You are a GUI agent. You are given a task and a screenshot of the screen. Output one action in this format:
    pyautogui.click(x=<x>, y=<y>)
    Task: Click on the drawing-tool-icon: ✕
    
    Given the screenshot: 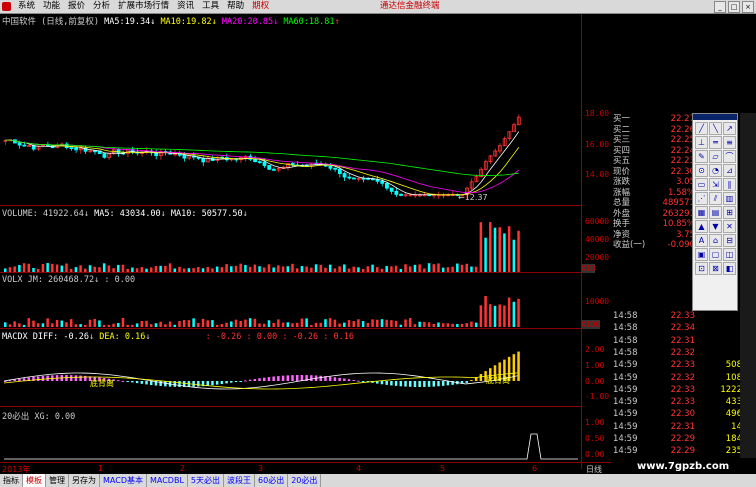 What is the action you would take?
    pyautogui.click(x=729, y=226)
    